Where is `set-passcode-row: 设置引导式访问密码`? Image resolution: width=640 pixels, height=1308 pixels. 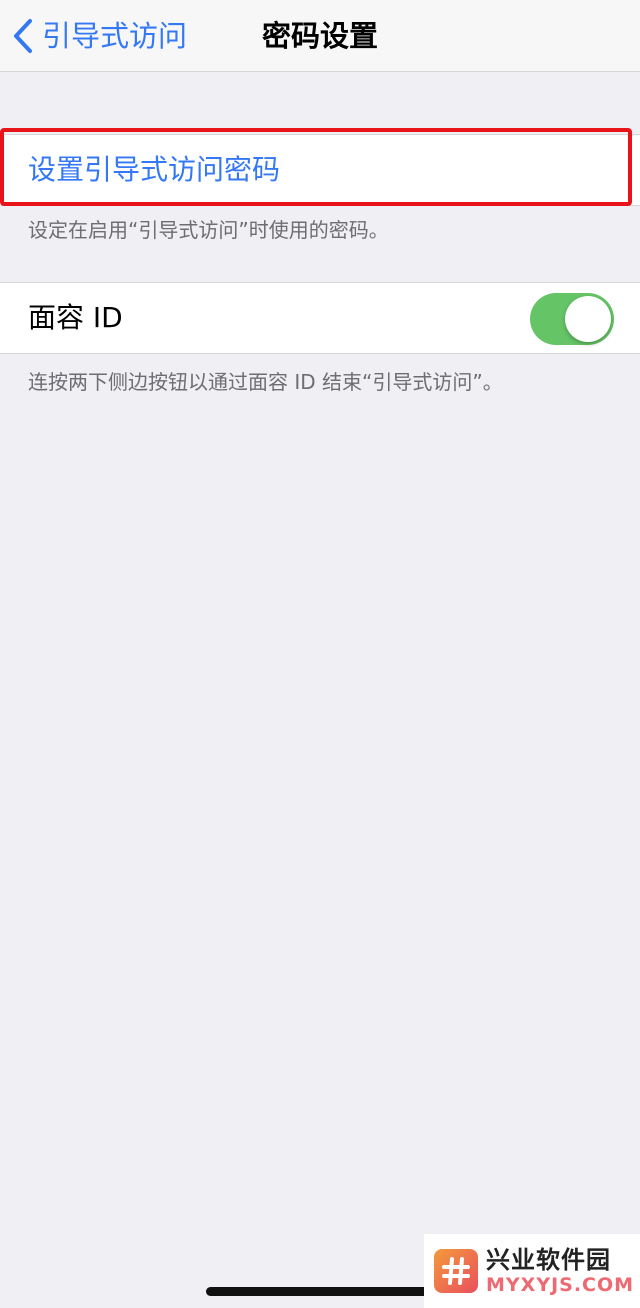
set-passcode-row: 设置引导式访问密码 is located at coordinates (320, 170).